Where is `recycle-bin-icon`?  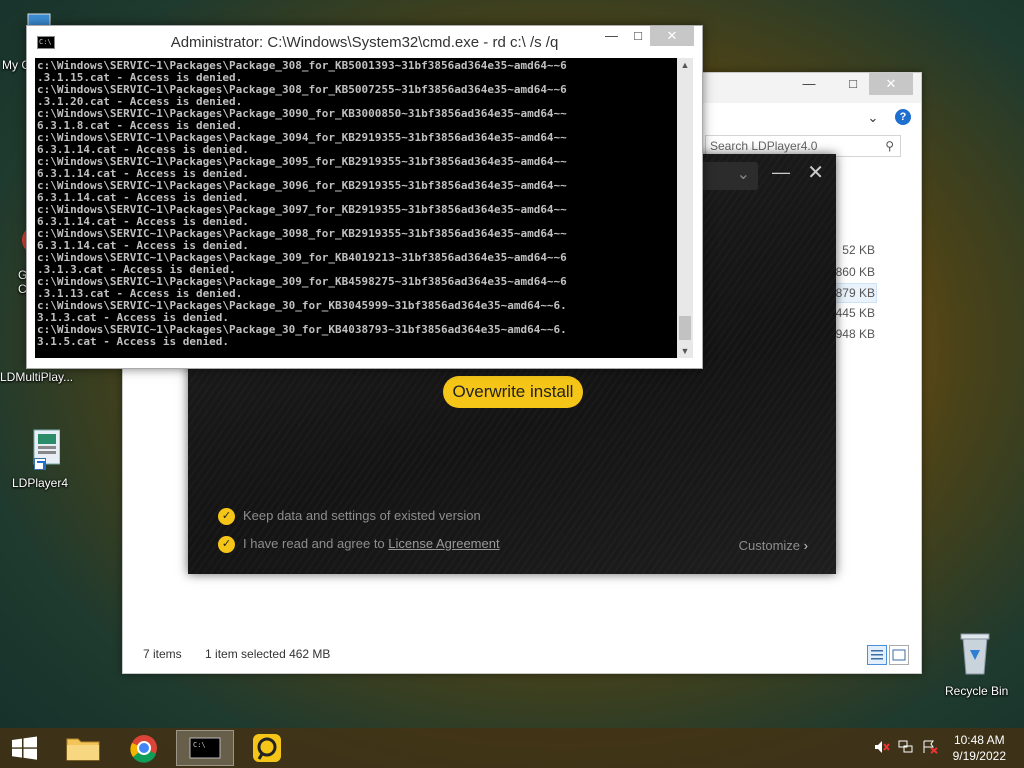 recycle-bin-icon is located at coordinates (975, 652).